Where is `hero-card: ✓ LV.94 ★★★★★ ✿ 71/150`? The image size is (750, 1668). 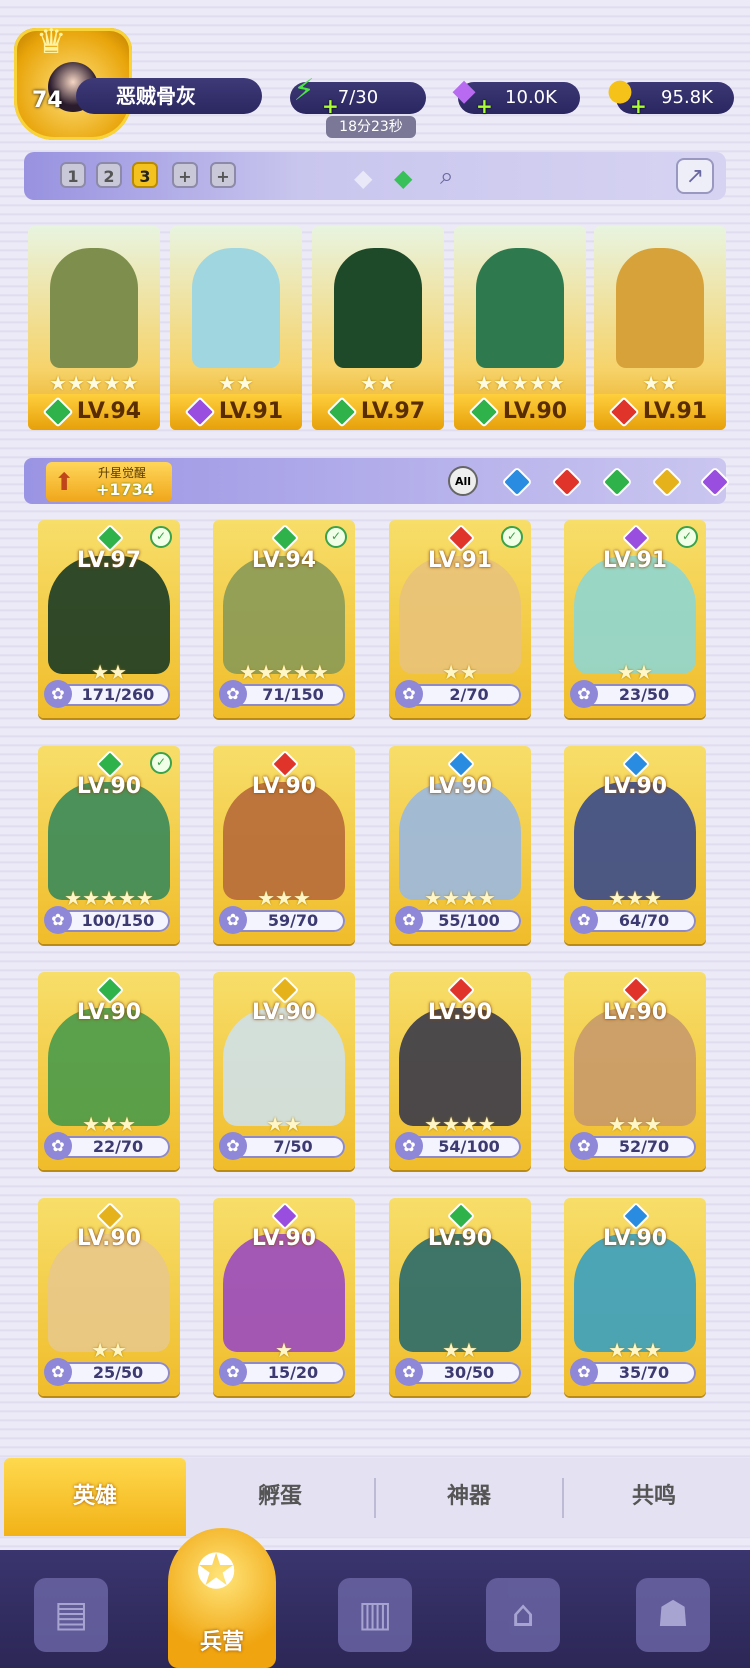 hero-card: ✓ LV.94 ★★★★★ ✿ 71/150 is located at coordinates (284, 619).